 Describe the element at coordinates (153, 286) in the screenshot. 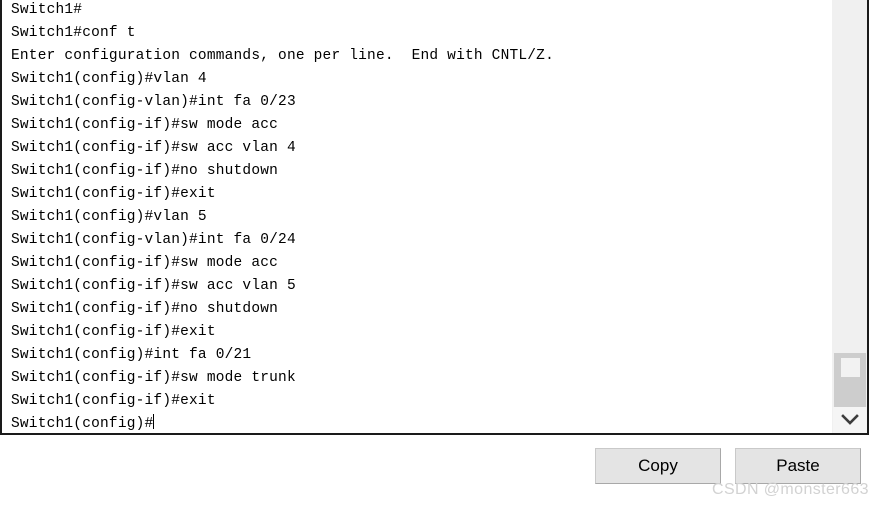

I see `terminal-line: Switch1(config-if)#sw acc vlan 5` at that location.